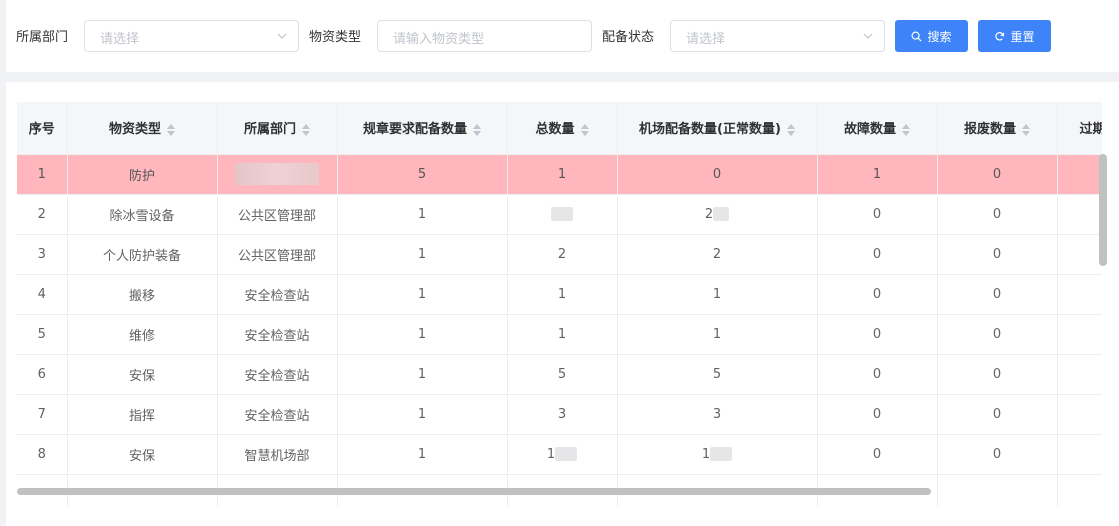 The width and height of the screenshot is (1119, 526). I want to click on col-header-type: 物资类型, so click(142, 128).